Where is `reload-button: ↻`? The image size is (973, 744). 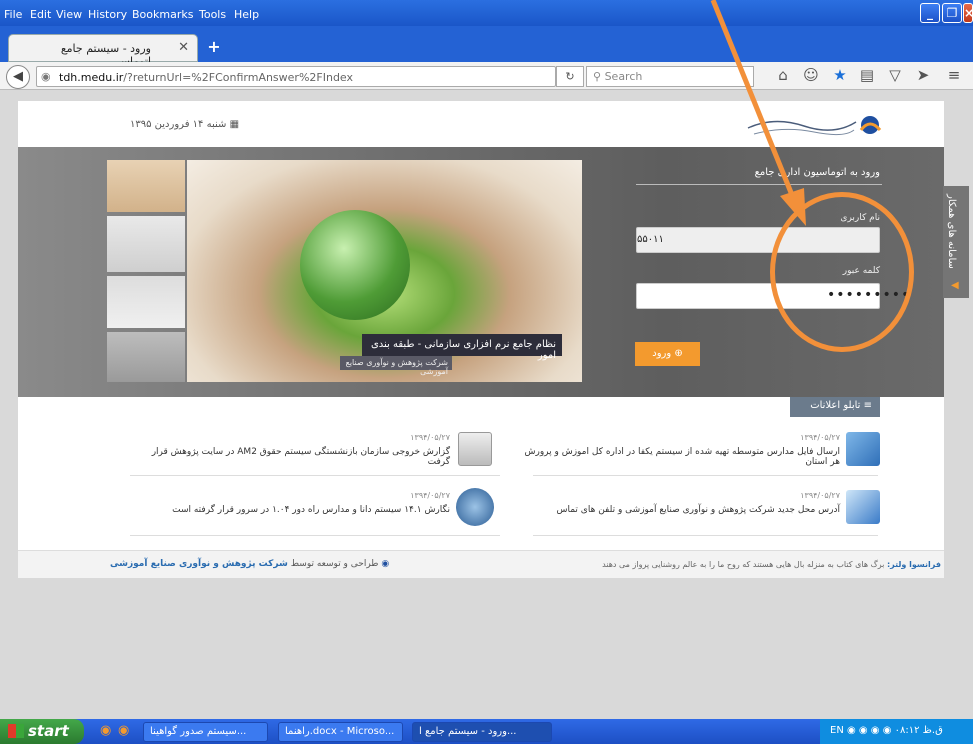 reload-button: ↻ is located at coordinates (570, 76).